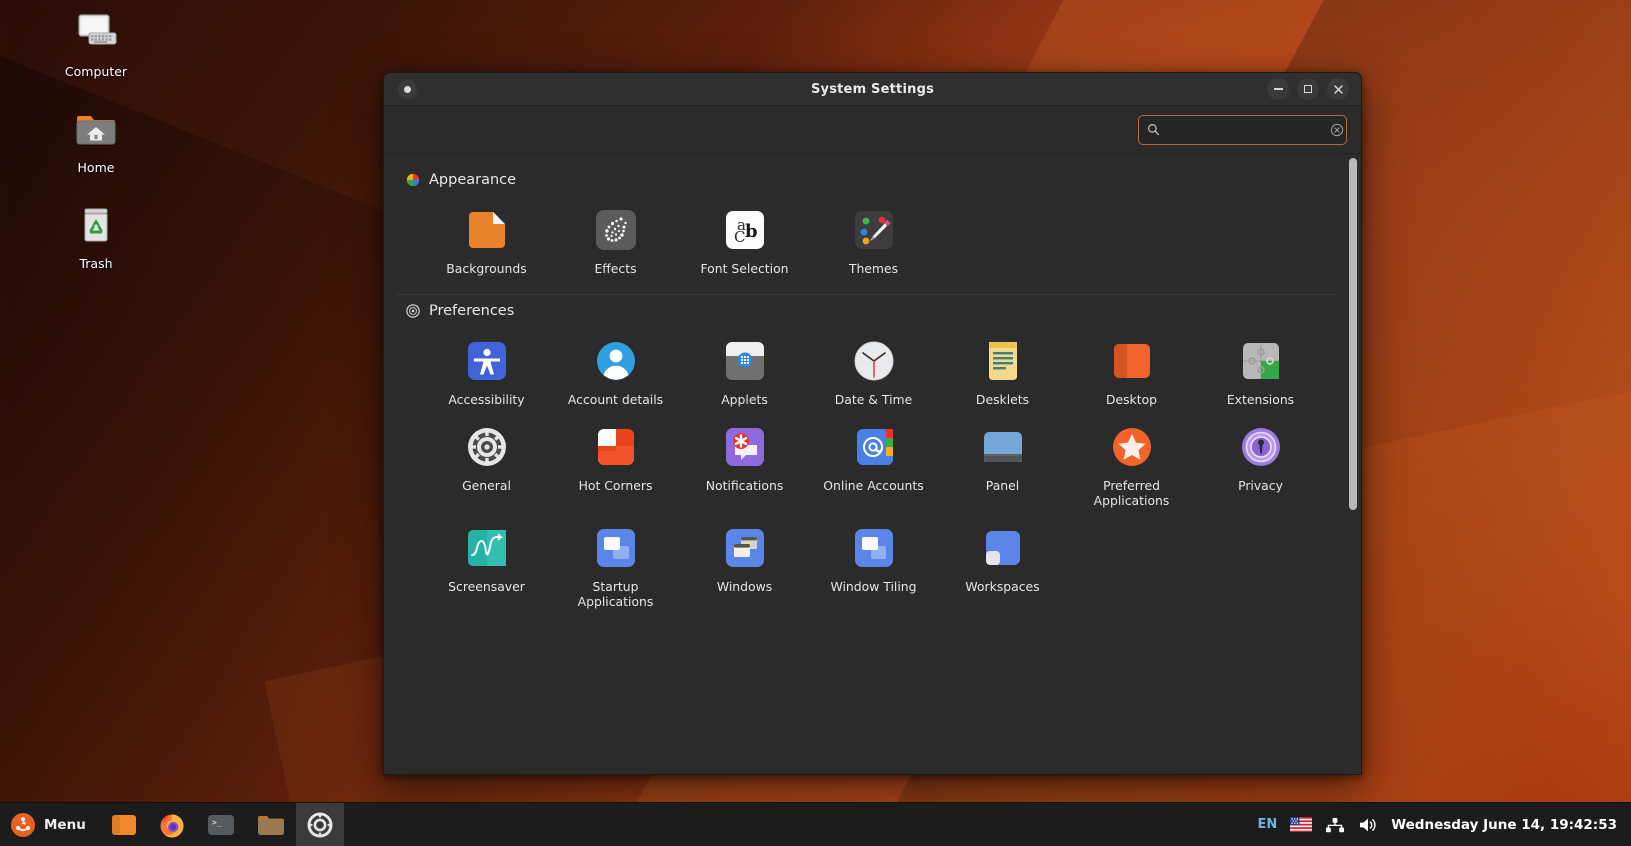 This screenshot has width=1631, height=846. Describe the element at coordinates (1368, 825) in the screenshot. I see `volume-icon` at that location.